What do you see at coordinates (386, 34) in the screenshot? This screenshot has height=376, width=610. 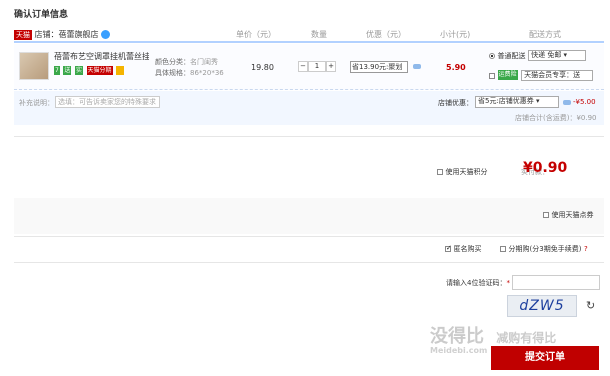 I see `col-promo: 优惠（元）` at bounding box center [386, 34].